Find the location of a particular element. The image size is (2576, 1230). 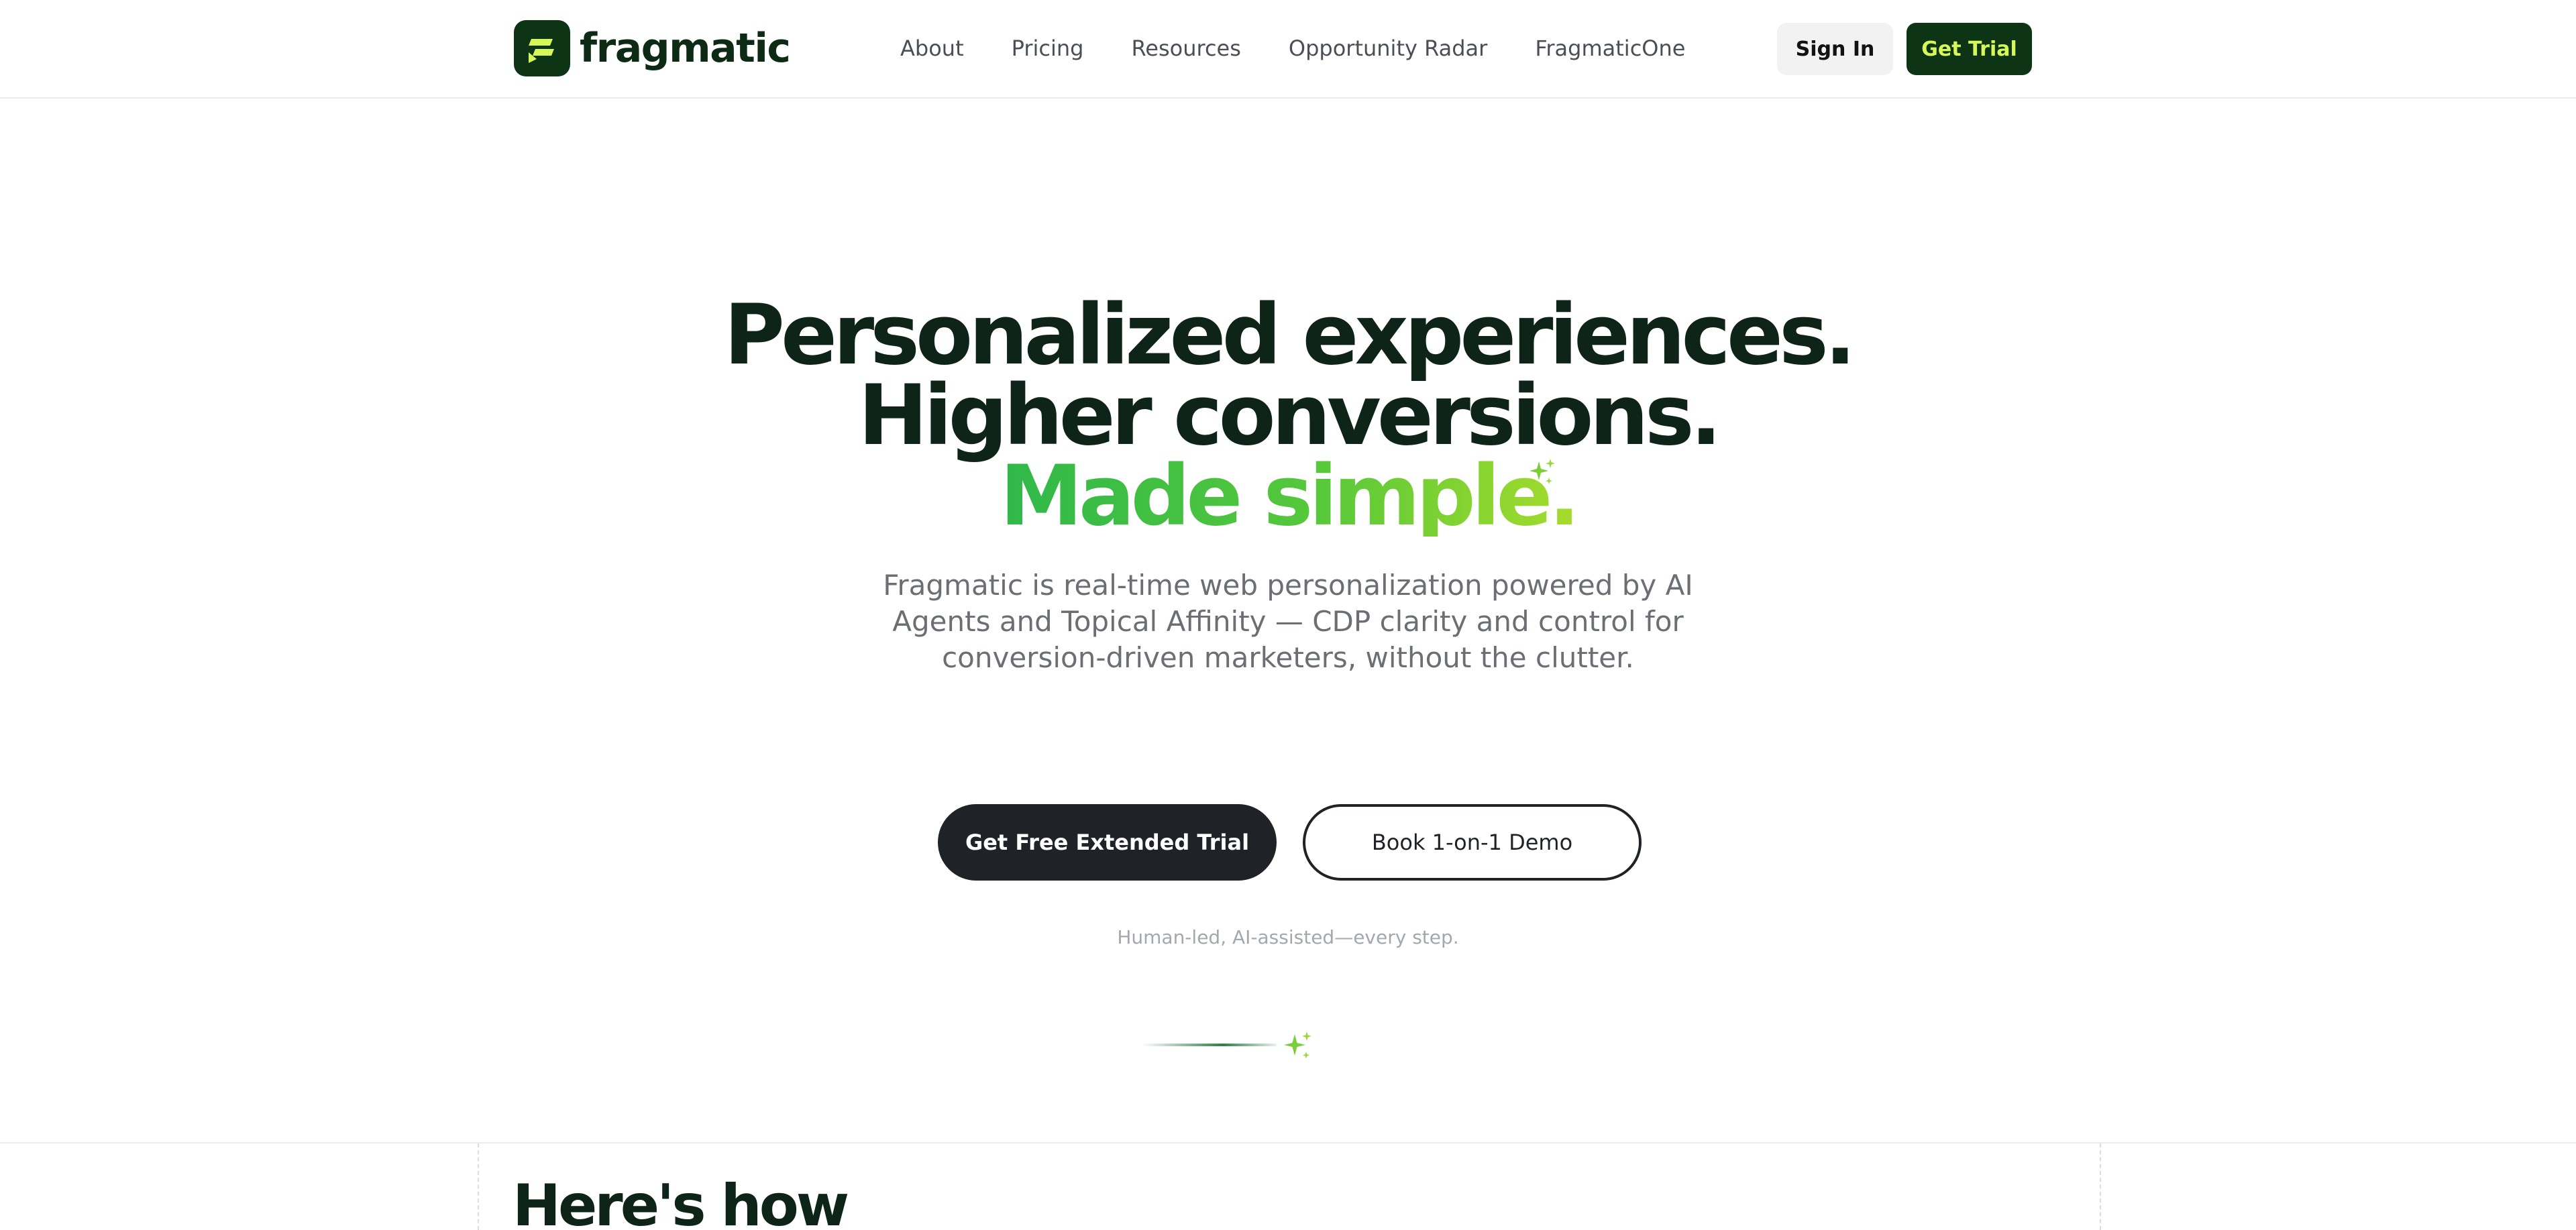

get-free-extended-trial-button: Get Free Extended Trial is located at coordinates (1107, 842).